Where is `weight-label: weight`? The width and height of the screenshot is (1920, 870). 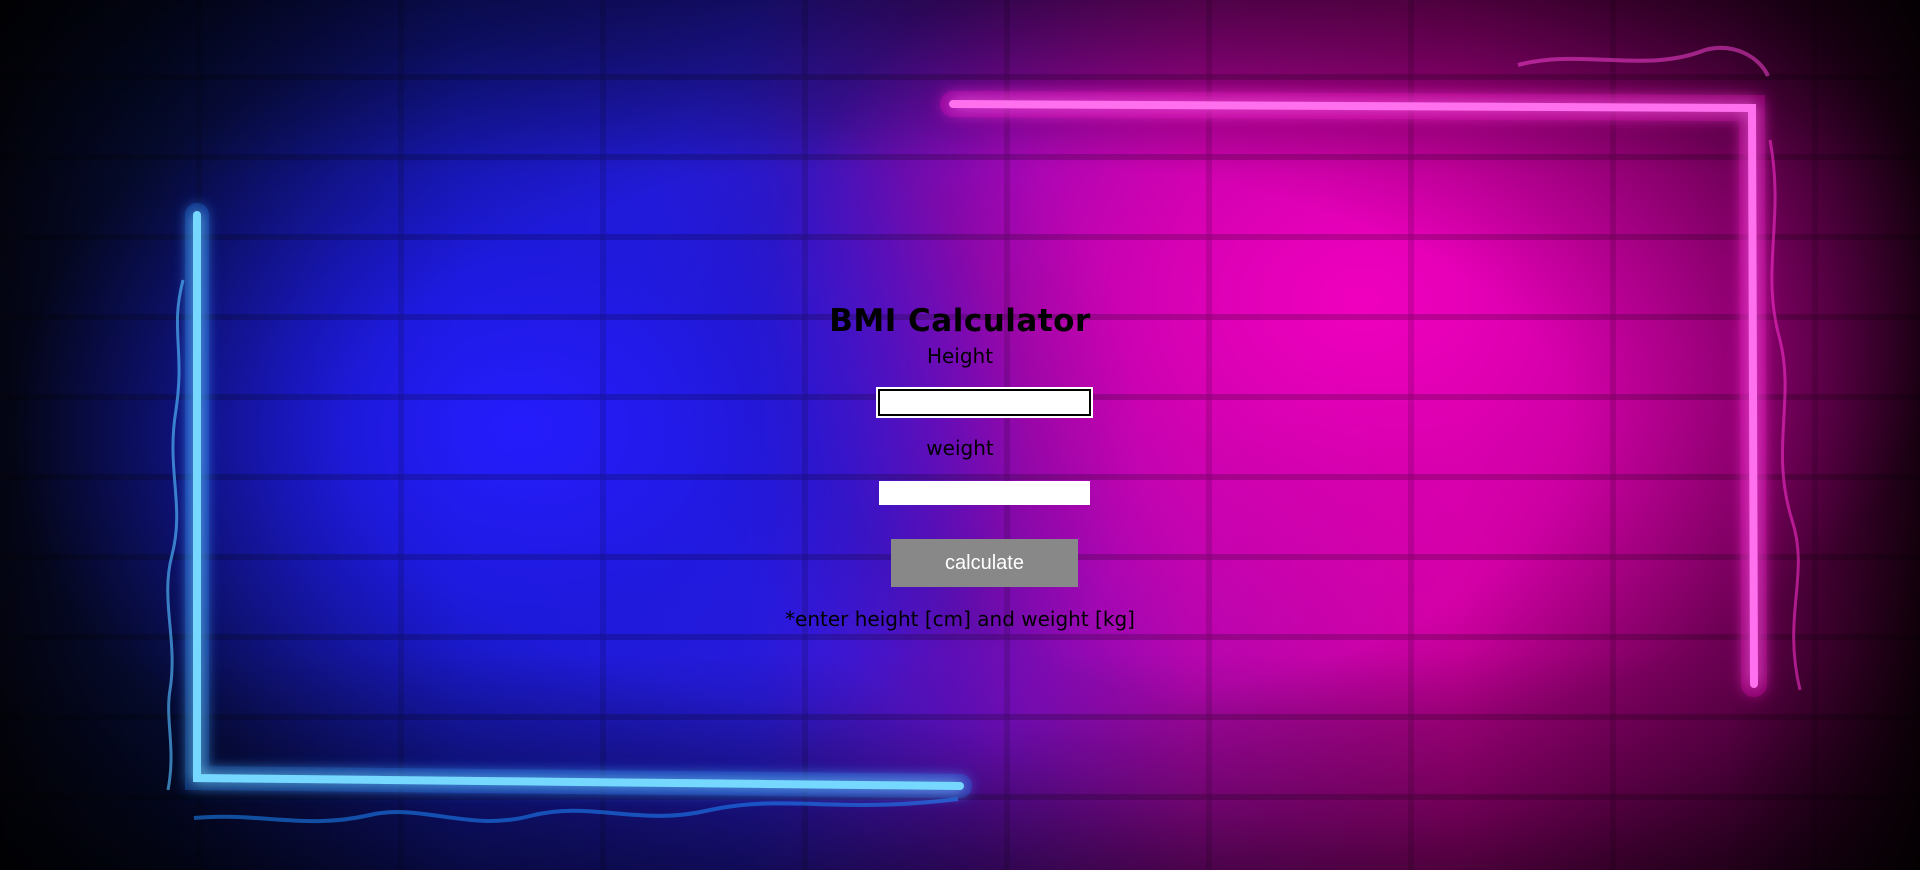 weight-label: weight is located at coordinates (960, 448).